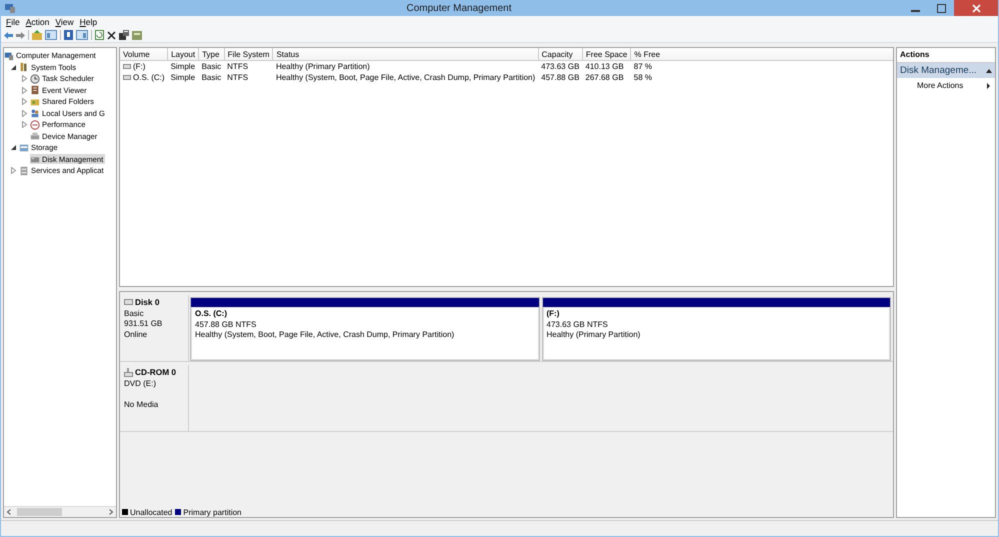 The width and height of the screenshot is (999, 537). Describe the element at coordinates (183, 66) in the screenshot. I see `table-cell: Simple` at that location.